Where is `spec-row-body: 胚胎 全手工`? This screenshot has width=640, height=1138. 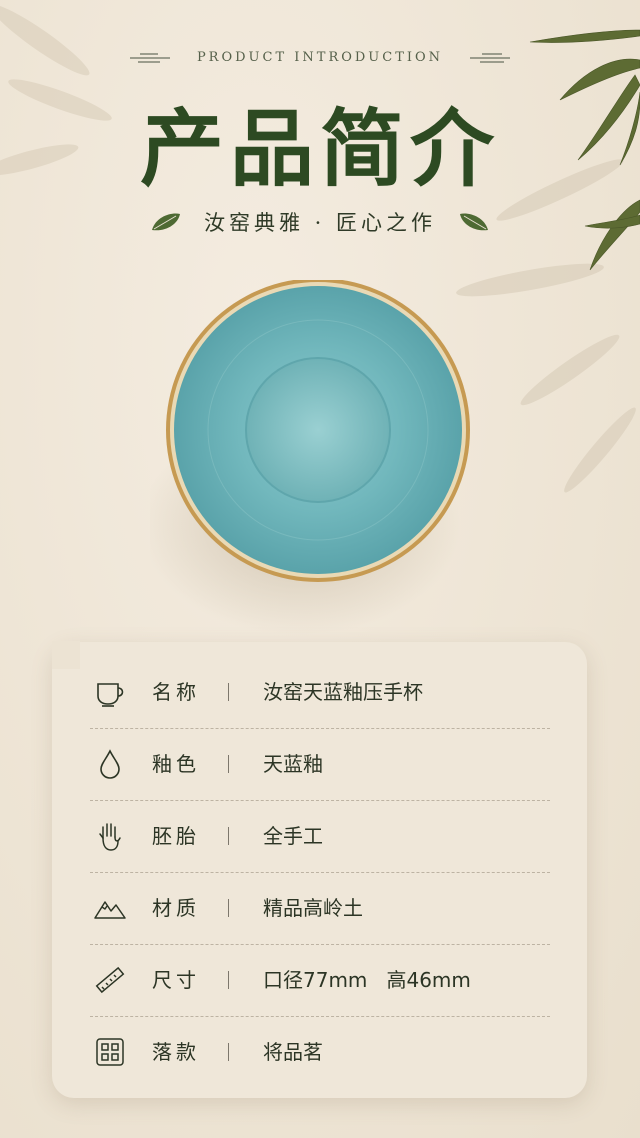 spec-row-body: 胚胎 全手工 is located at coordinates (320, 836).